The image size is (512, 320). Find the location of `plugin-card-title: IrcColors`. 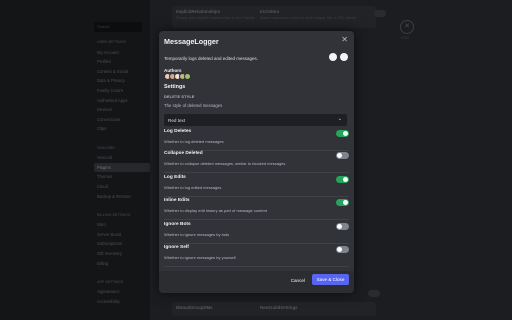

plugin-card-title: IrcColors is located at coordinates (270, 11).